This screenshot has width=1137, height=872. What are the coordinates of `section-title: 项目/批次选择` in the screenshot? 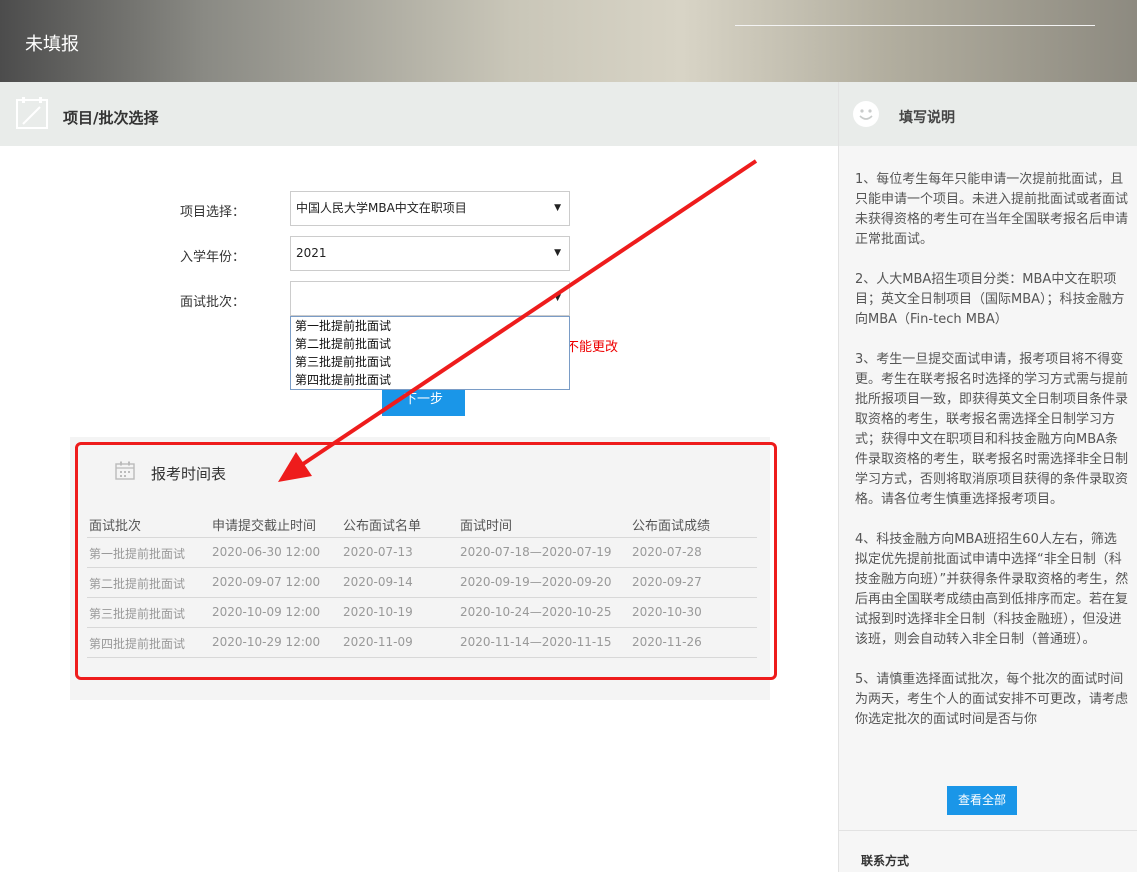 It's located at (111, 118).